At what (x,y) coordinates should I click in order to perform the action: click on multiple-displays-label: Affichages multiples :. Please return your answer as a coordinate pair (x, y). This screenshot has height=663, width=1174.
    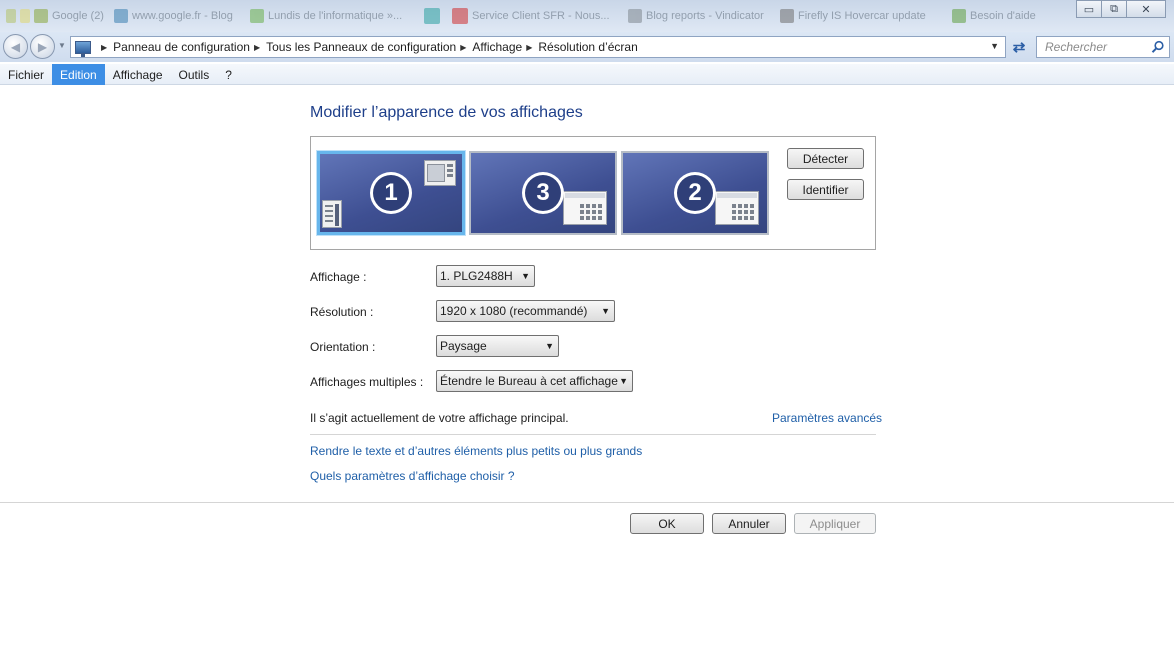
    Looking at the image, I should click on (367, 382).